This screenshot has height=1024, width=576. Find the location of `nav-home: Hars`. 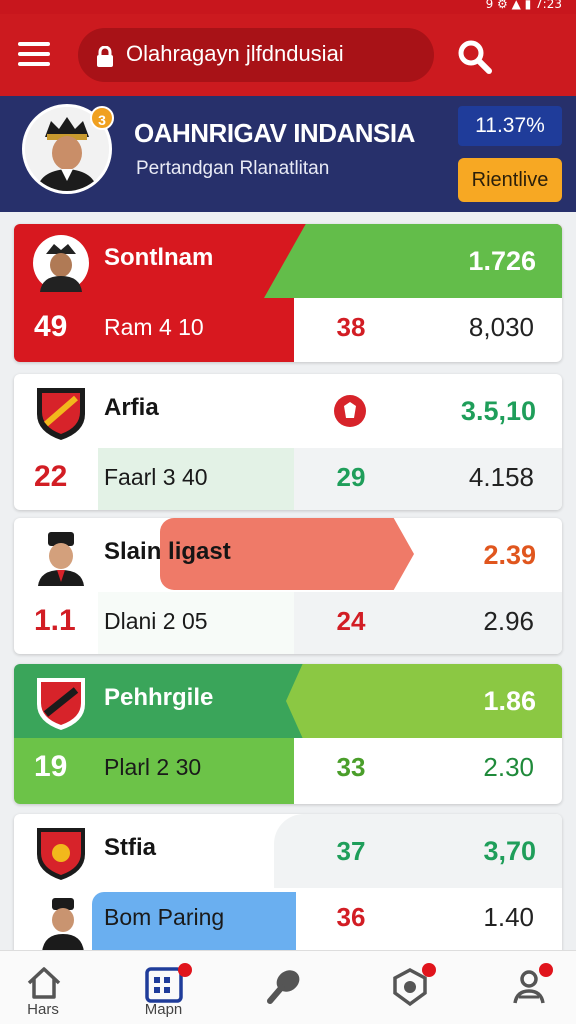

nav-home: Hars is located at coordinates (57, 987).